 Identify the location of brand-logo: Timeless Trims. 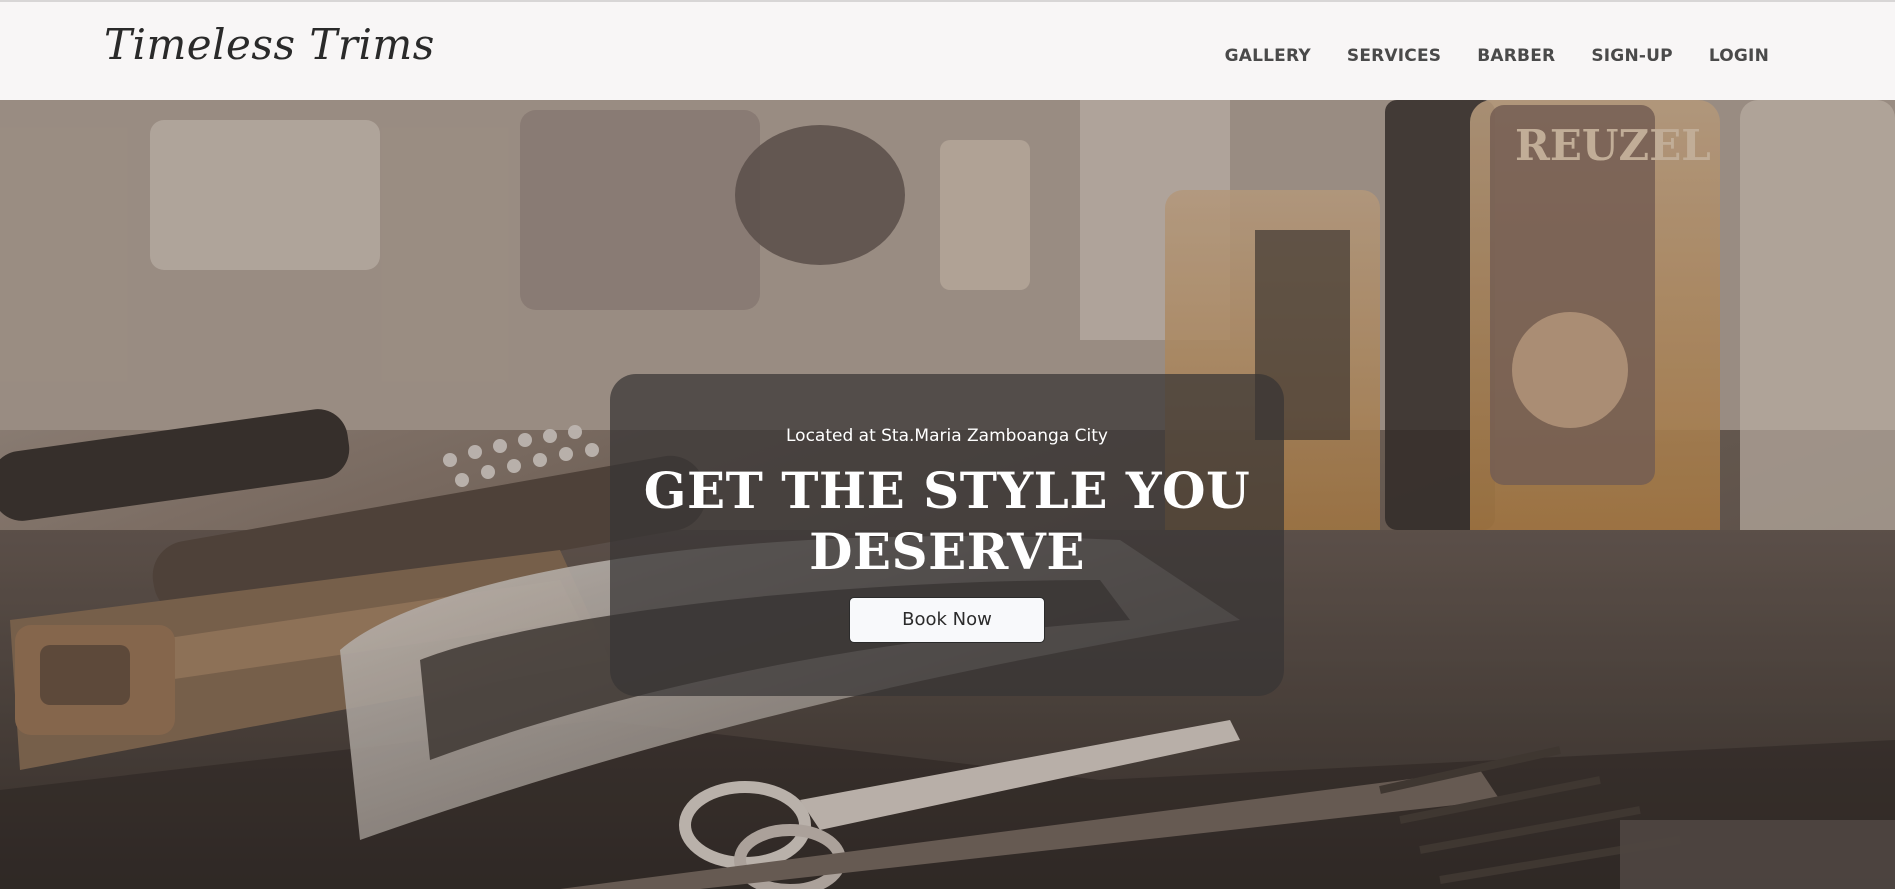
(269, 45).